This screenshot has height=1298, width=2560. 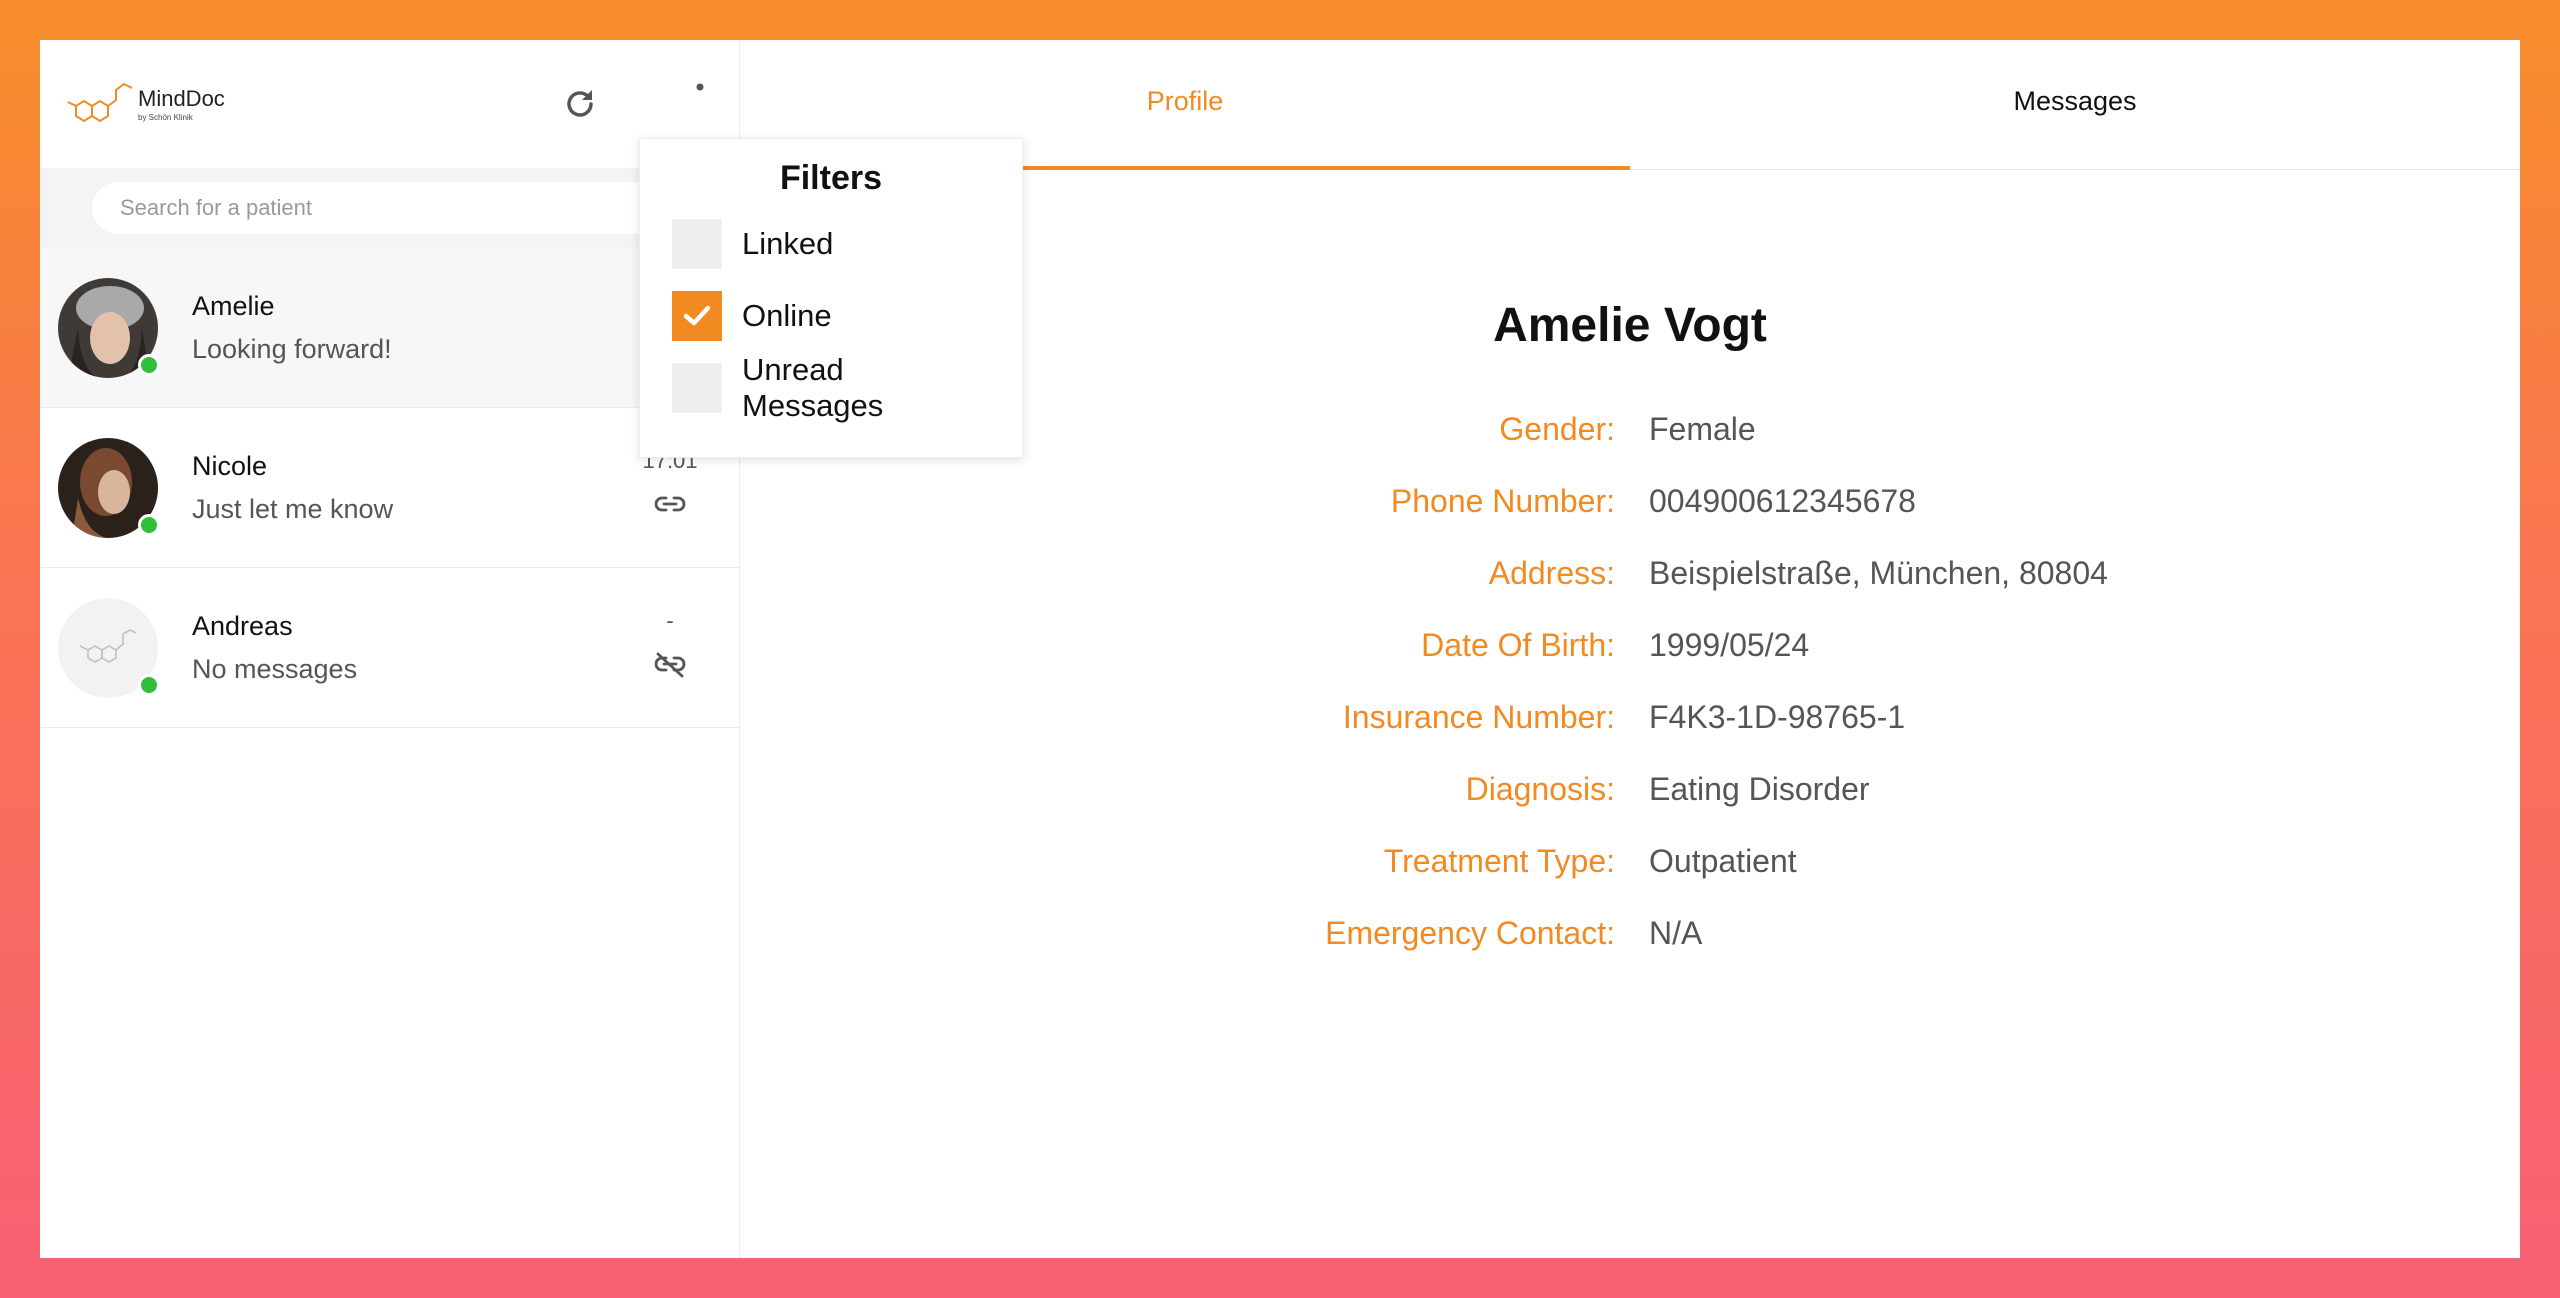 What do you see at coordinates (670, 504) in the screenshot?
I see `link-icon` at bounding box center [670, 504].